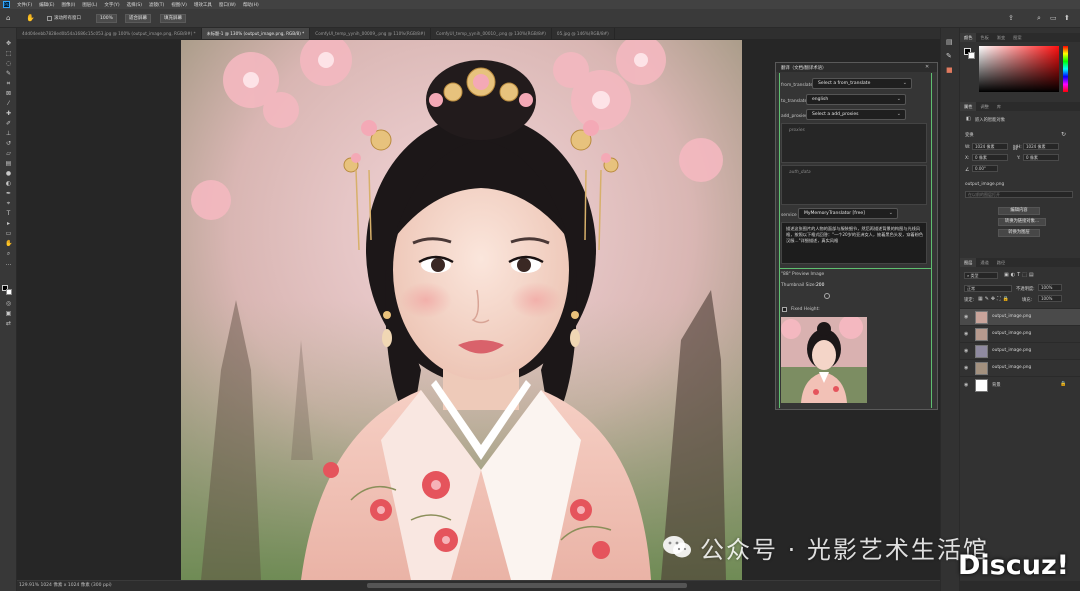  I want to click on healing-brush-icon: ✚, so click(8, 114).